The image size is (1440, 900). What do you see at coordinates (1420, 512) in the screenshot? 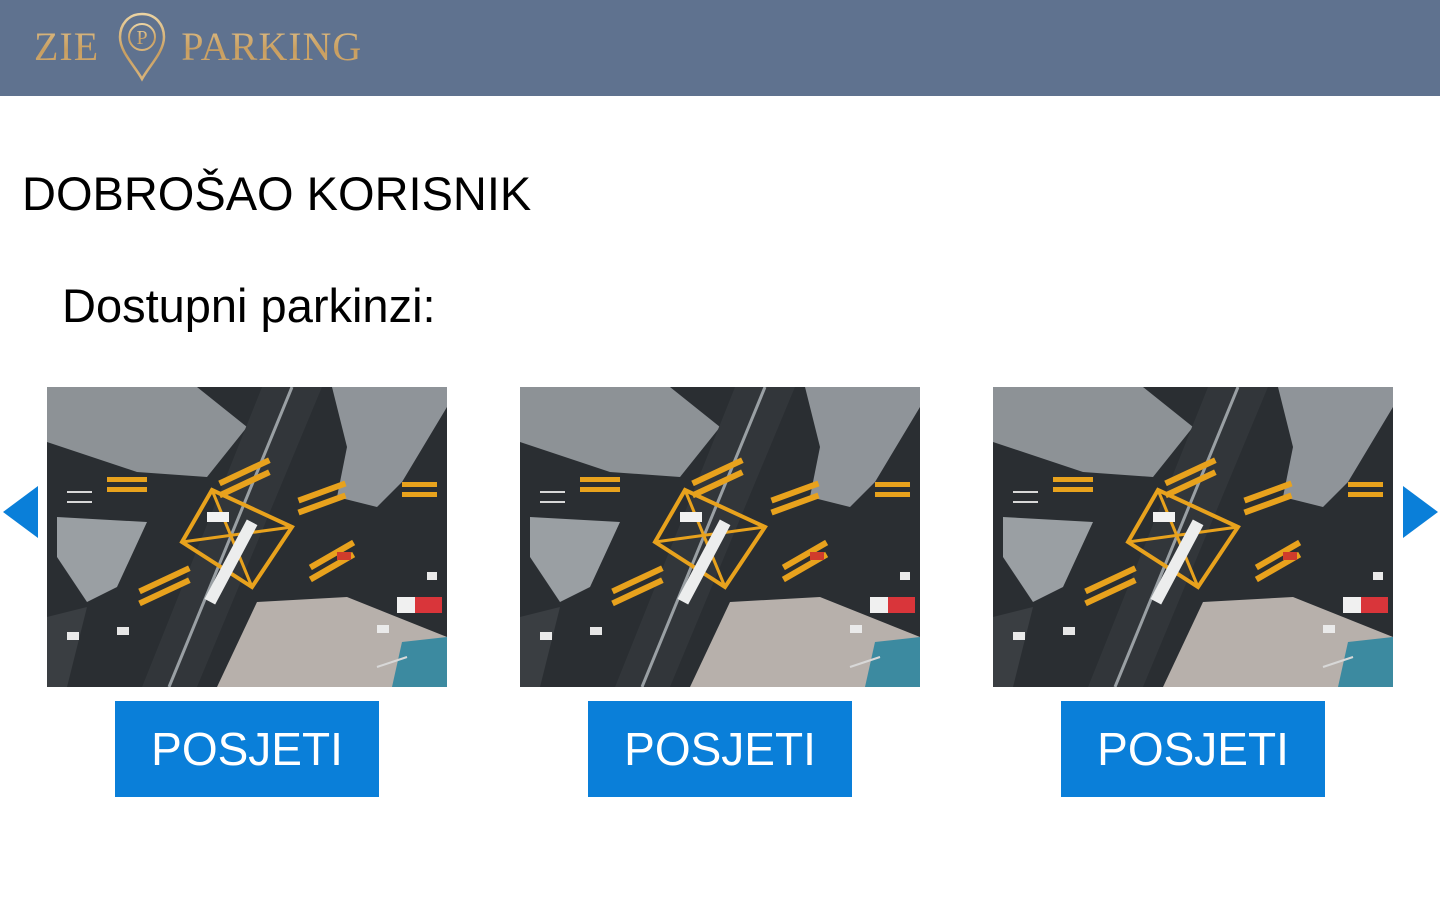
I see `caret-right-icon` at bounding box center [1420, 512].